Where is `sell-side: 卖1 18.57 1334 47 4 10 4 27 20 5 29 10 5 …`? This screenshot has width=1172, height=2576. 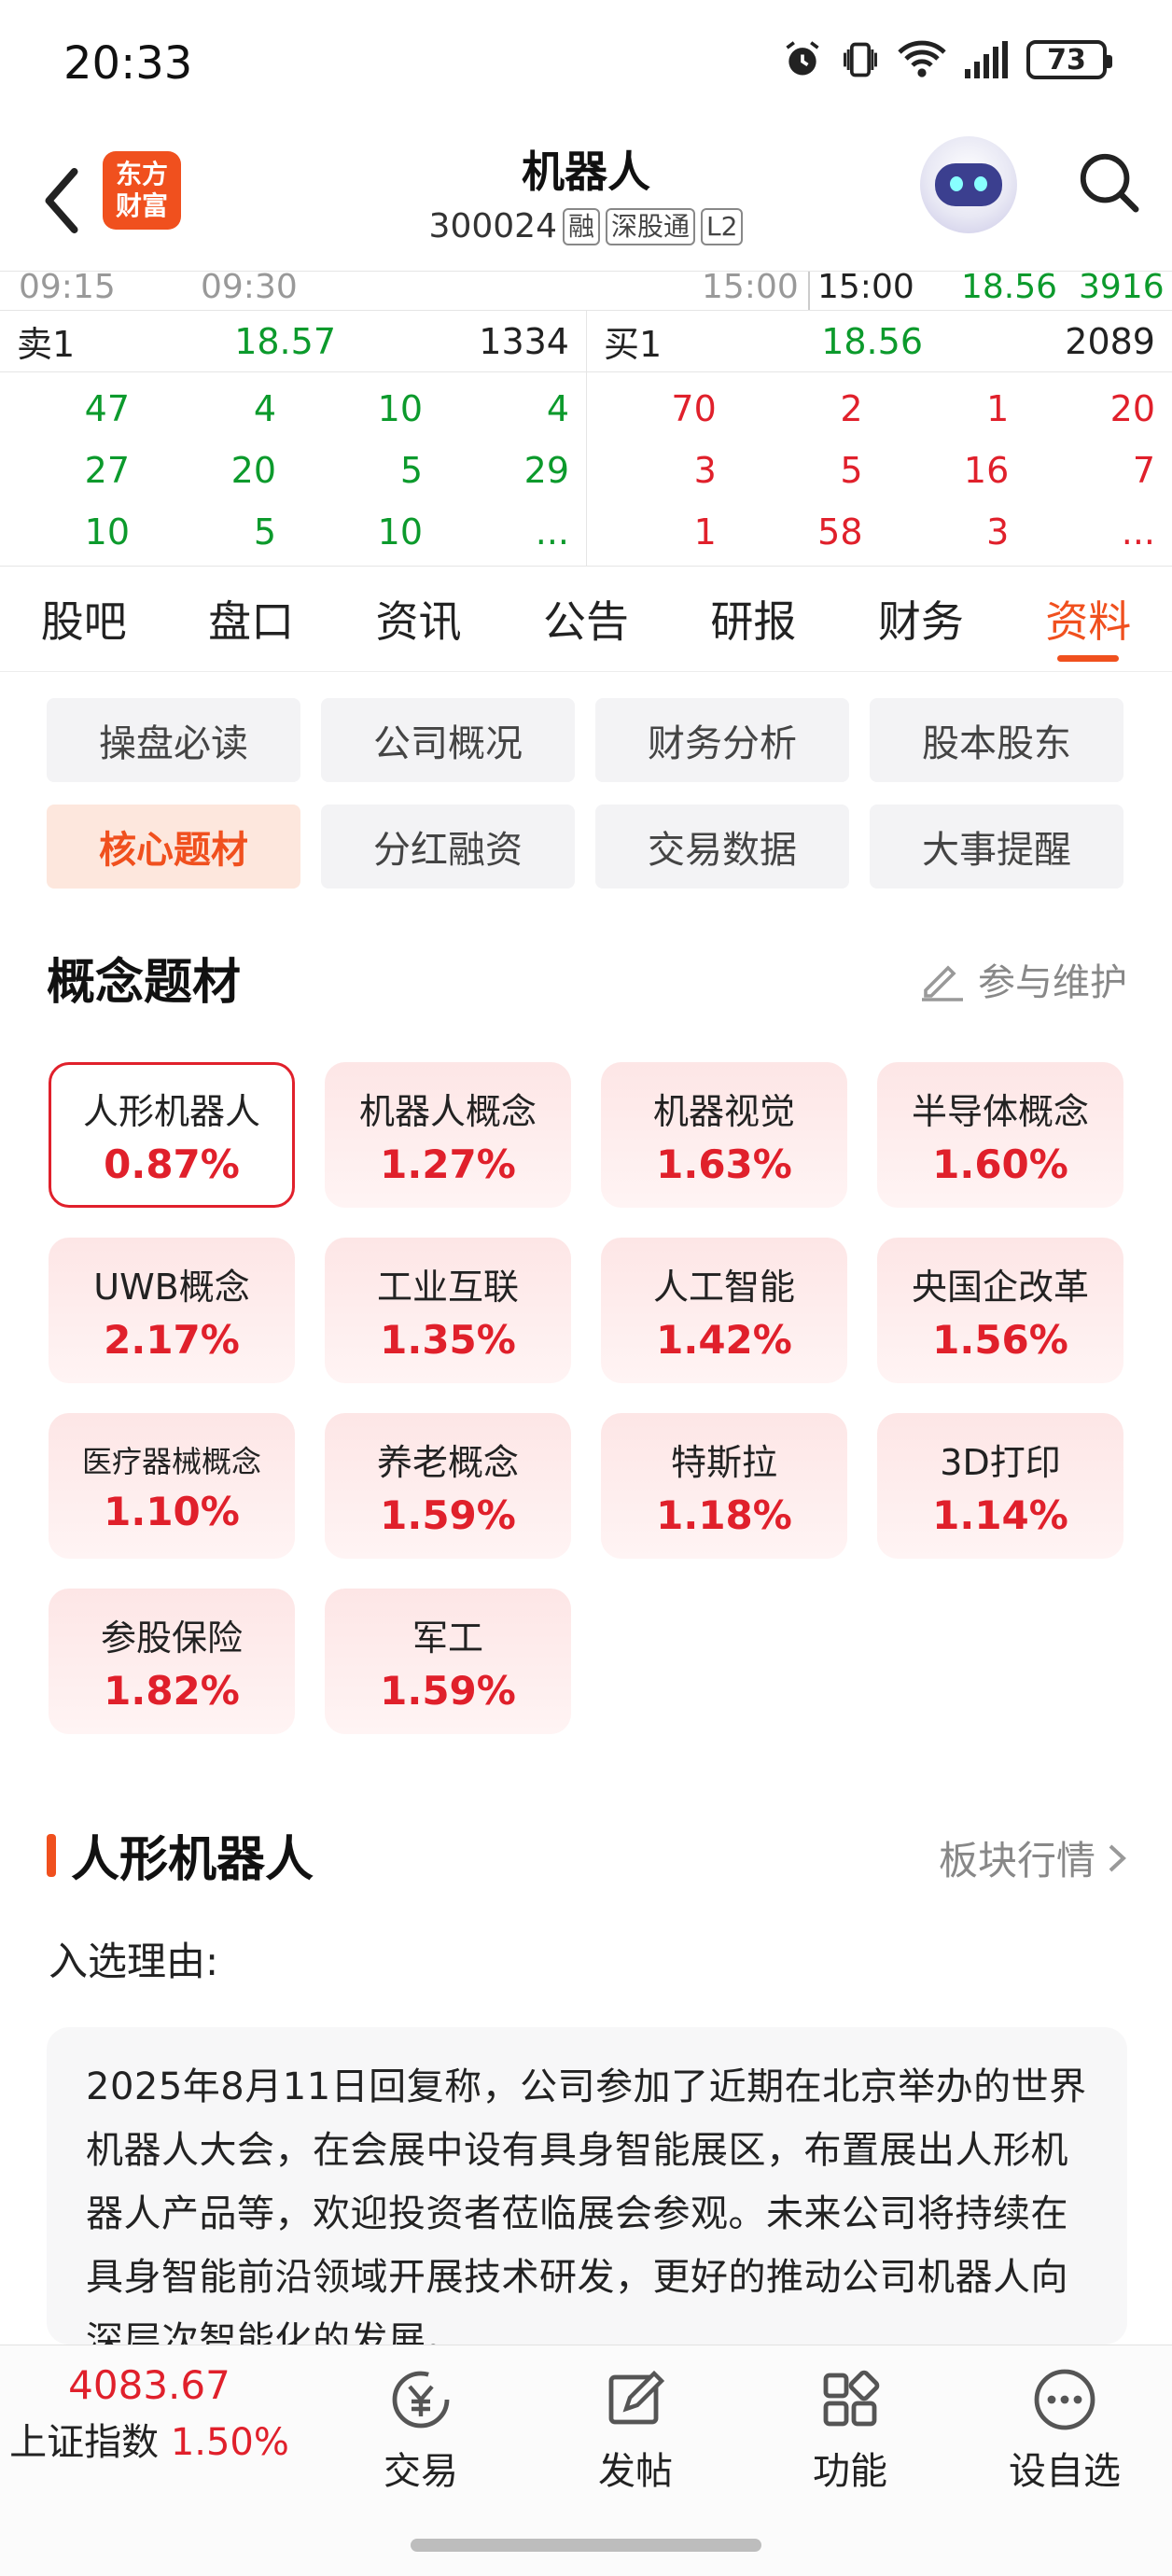 sell-side: 卖1 18.57 1334 47 4 10 4 27 20 5 29 10 5 … is located at coordinates (293, 439).